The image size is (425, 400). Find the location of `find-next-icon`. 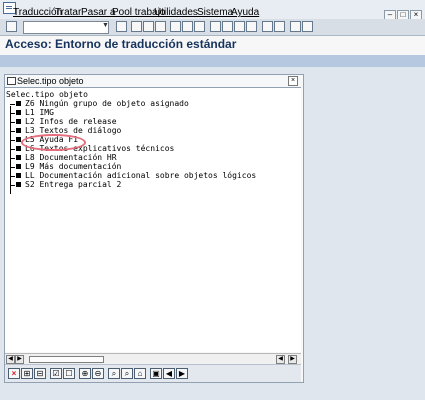

find-next-icon is located at coordinates (199, 26).